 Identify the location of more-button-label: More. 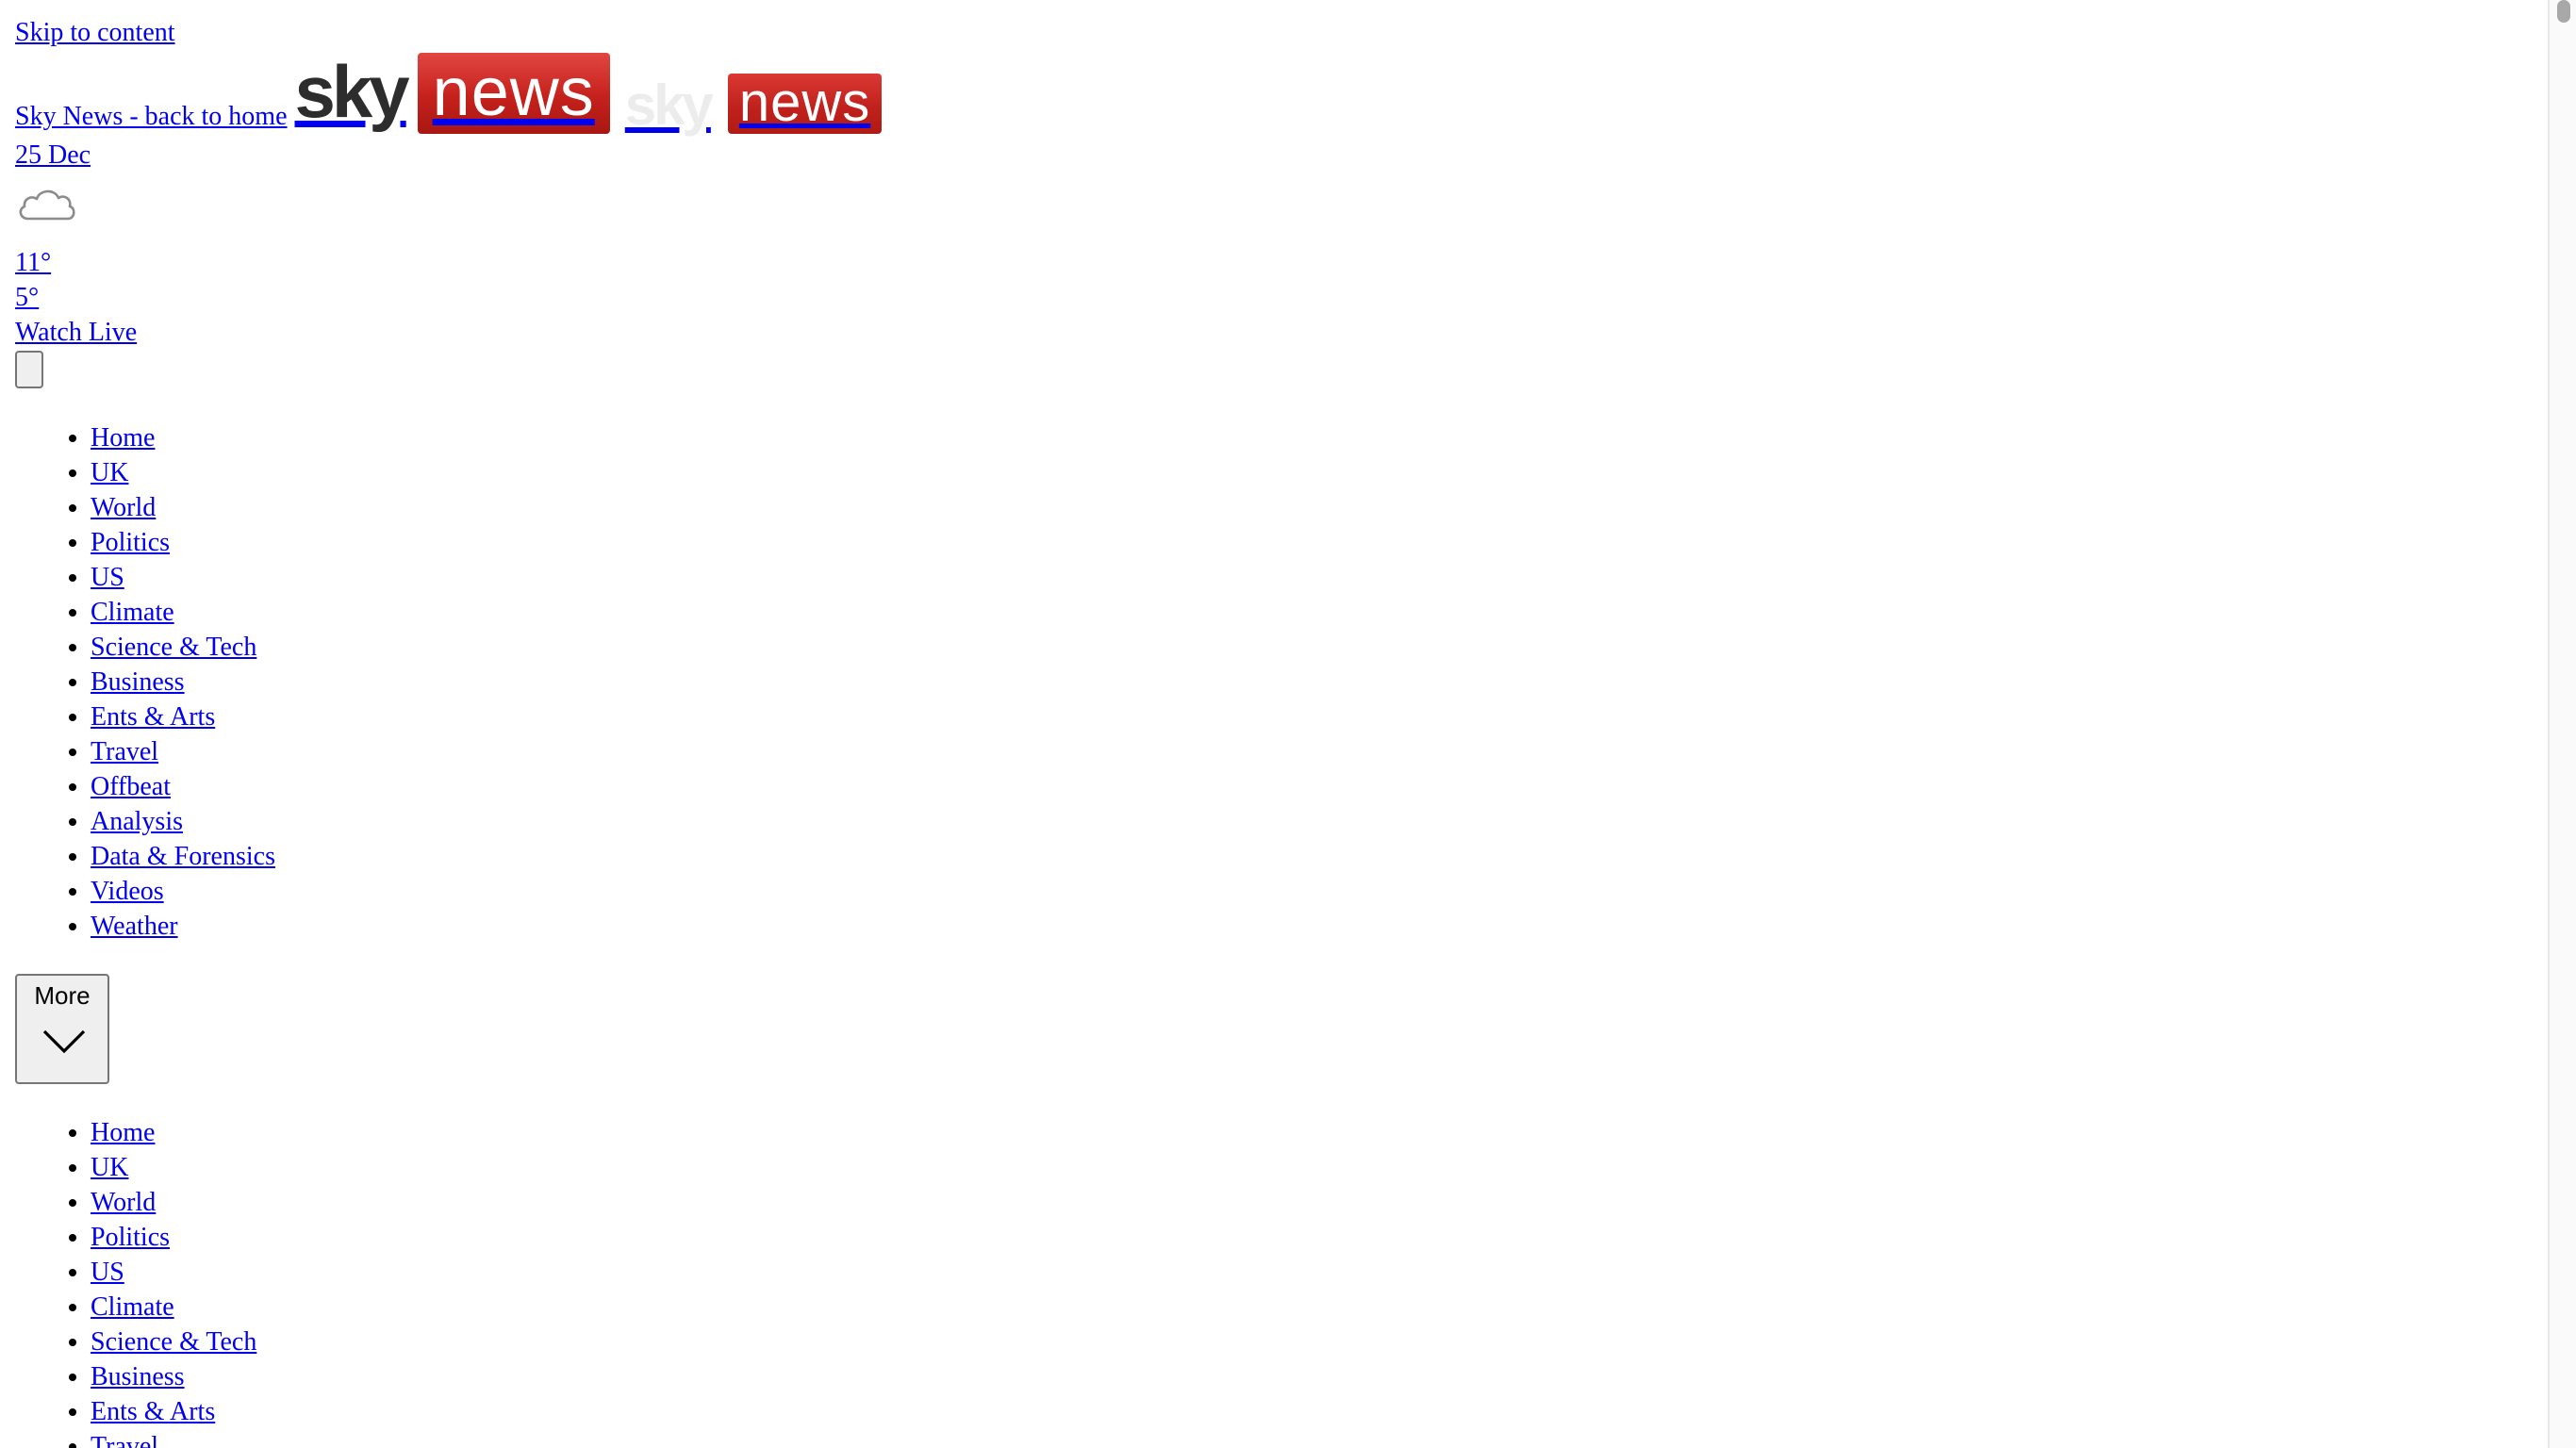
(62, 995).